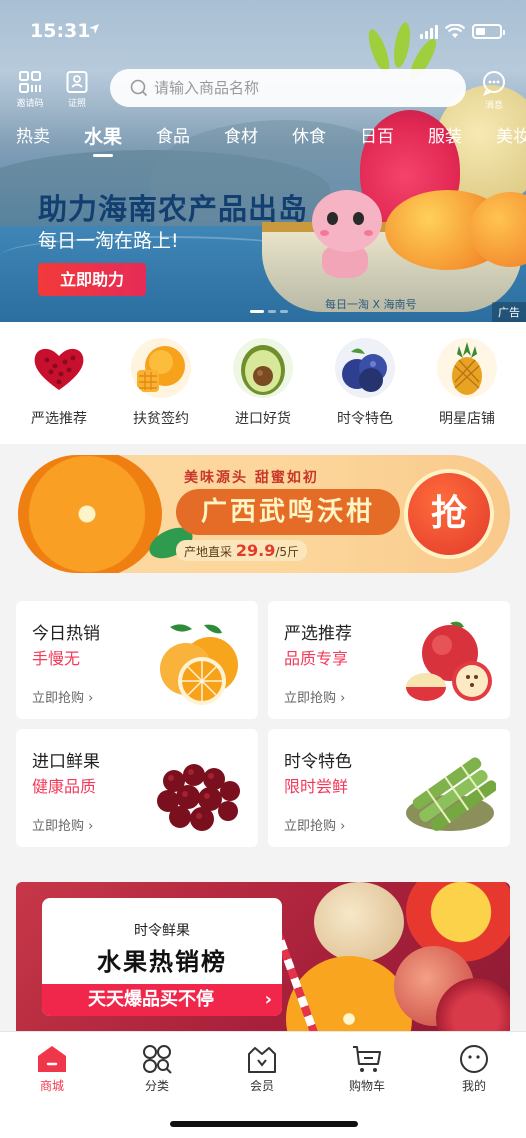 The height and width of the screenshot is (1138, 526). Describe the element at coordinates (268, 999) in the screenshot. I see `chevron-right-icon: ›` at that location.